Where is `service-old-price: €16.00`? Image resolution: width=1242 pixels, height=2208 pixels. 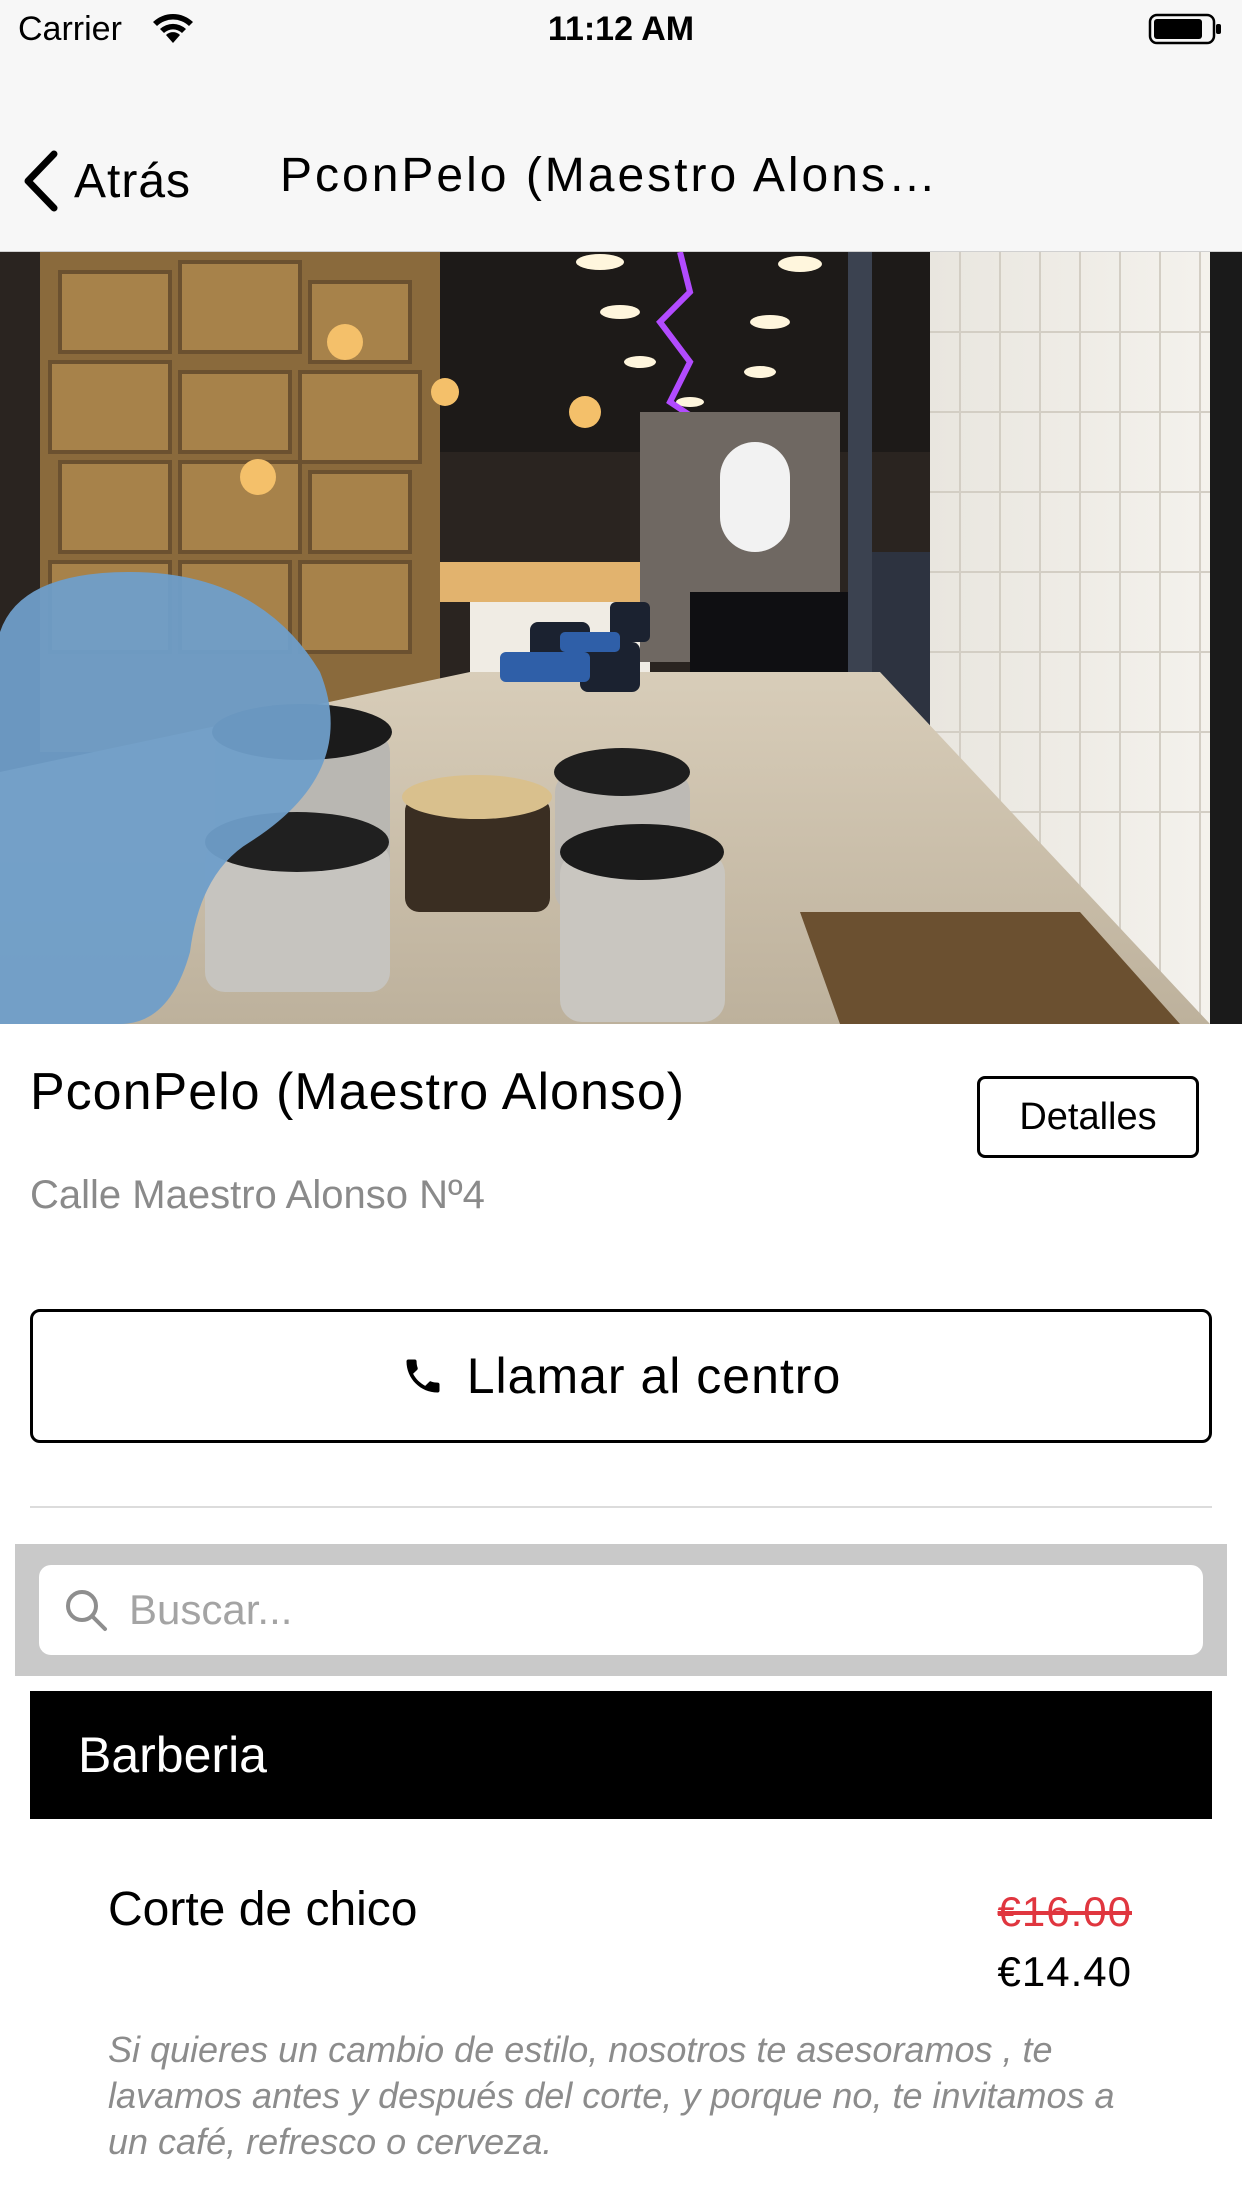 service-old-price: €16.00 is located at coordinates (1064, 1911).